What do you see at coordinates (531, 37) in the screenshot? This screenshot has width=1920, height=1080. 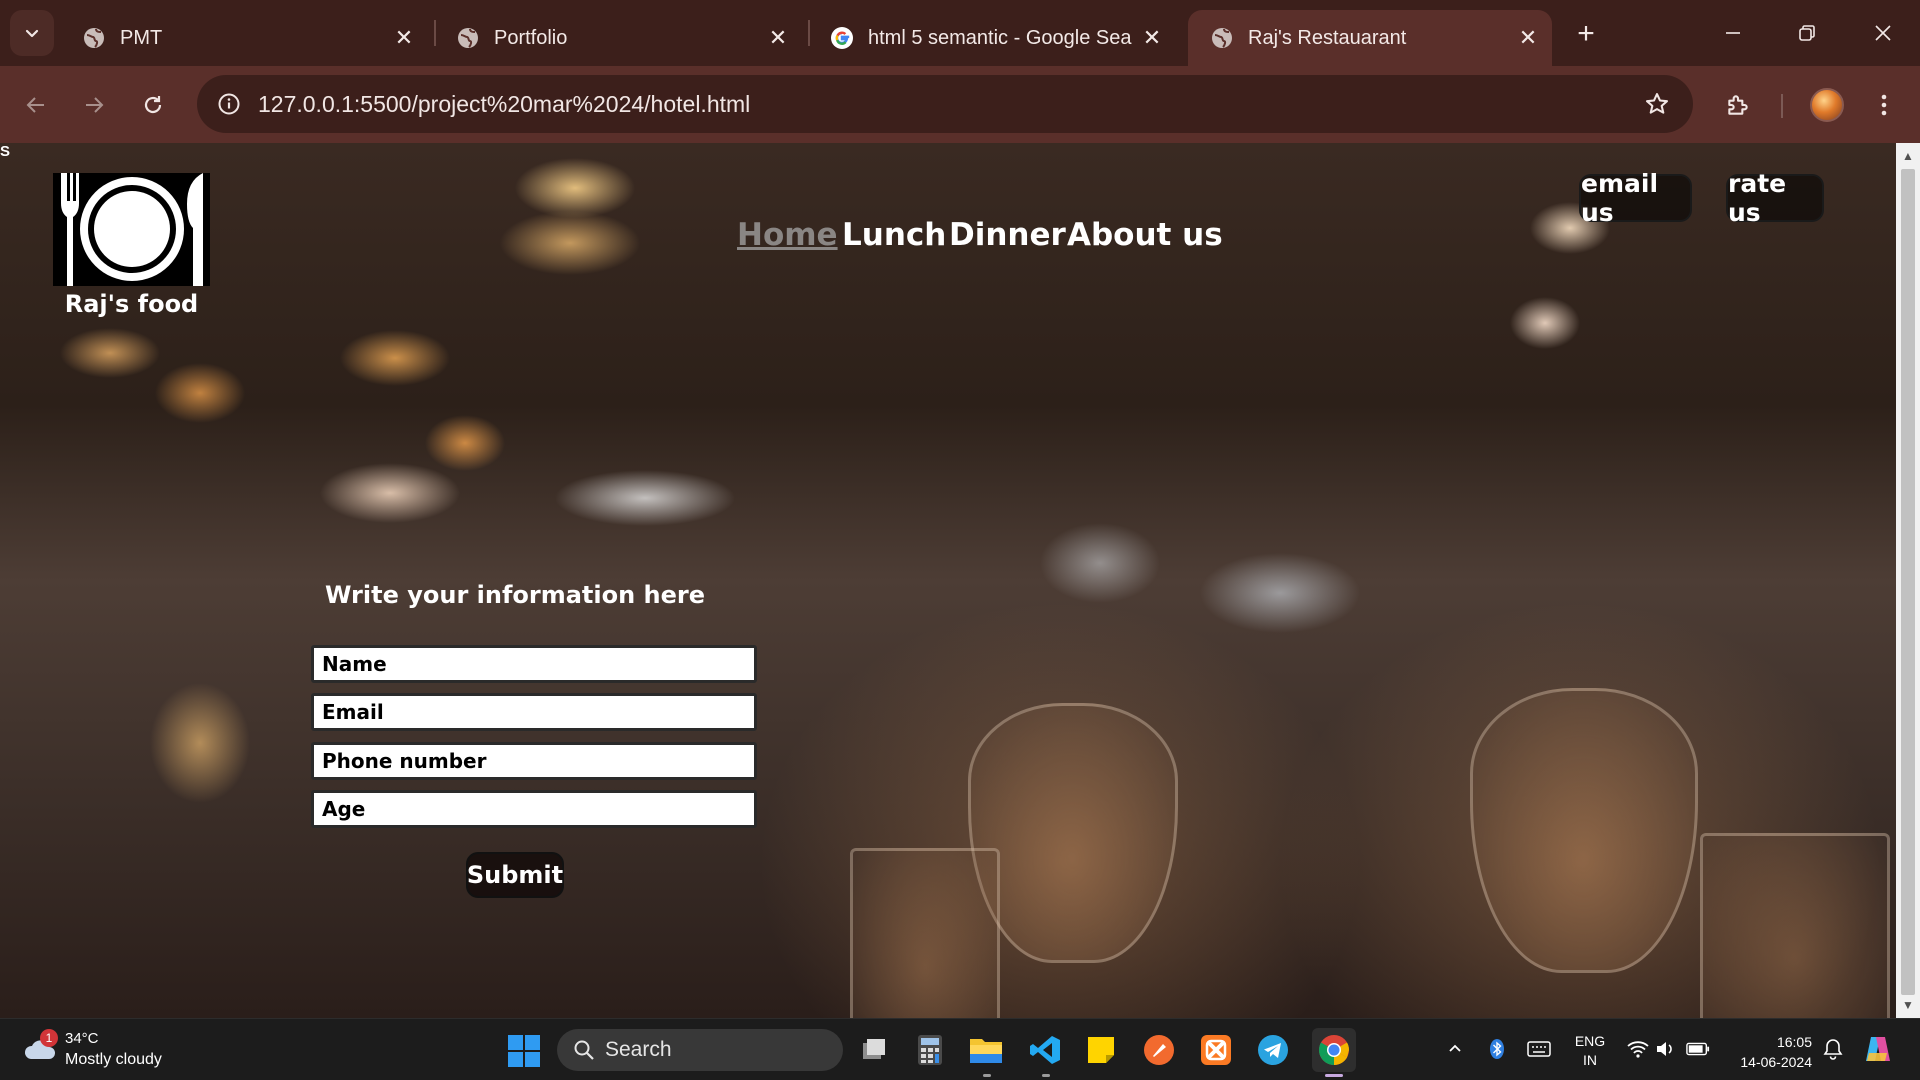 I see `tab-title: Portfolio` at bounding box center [531, 37].